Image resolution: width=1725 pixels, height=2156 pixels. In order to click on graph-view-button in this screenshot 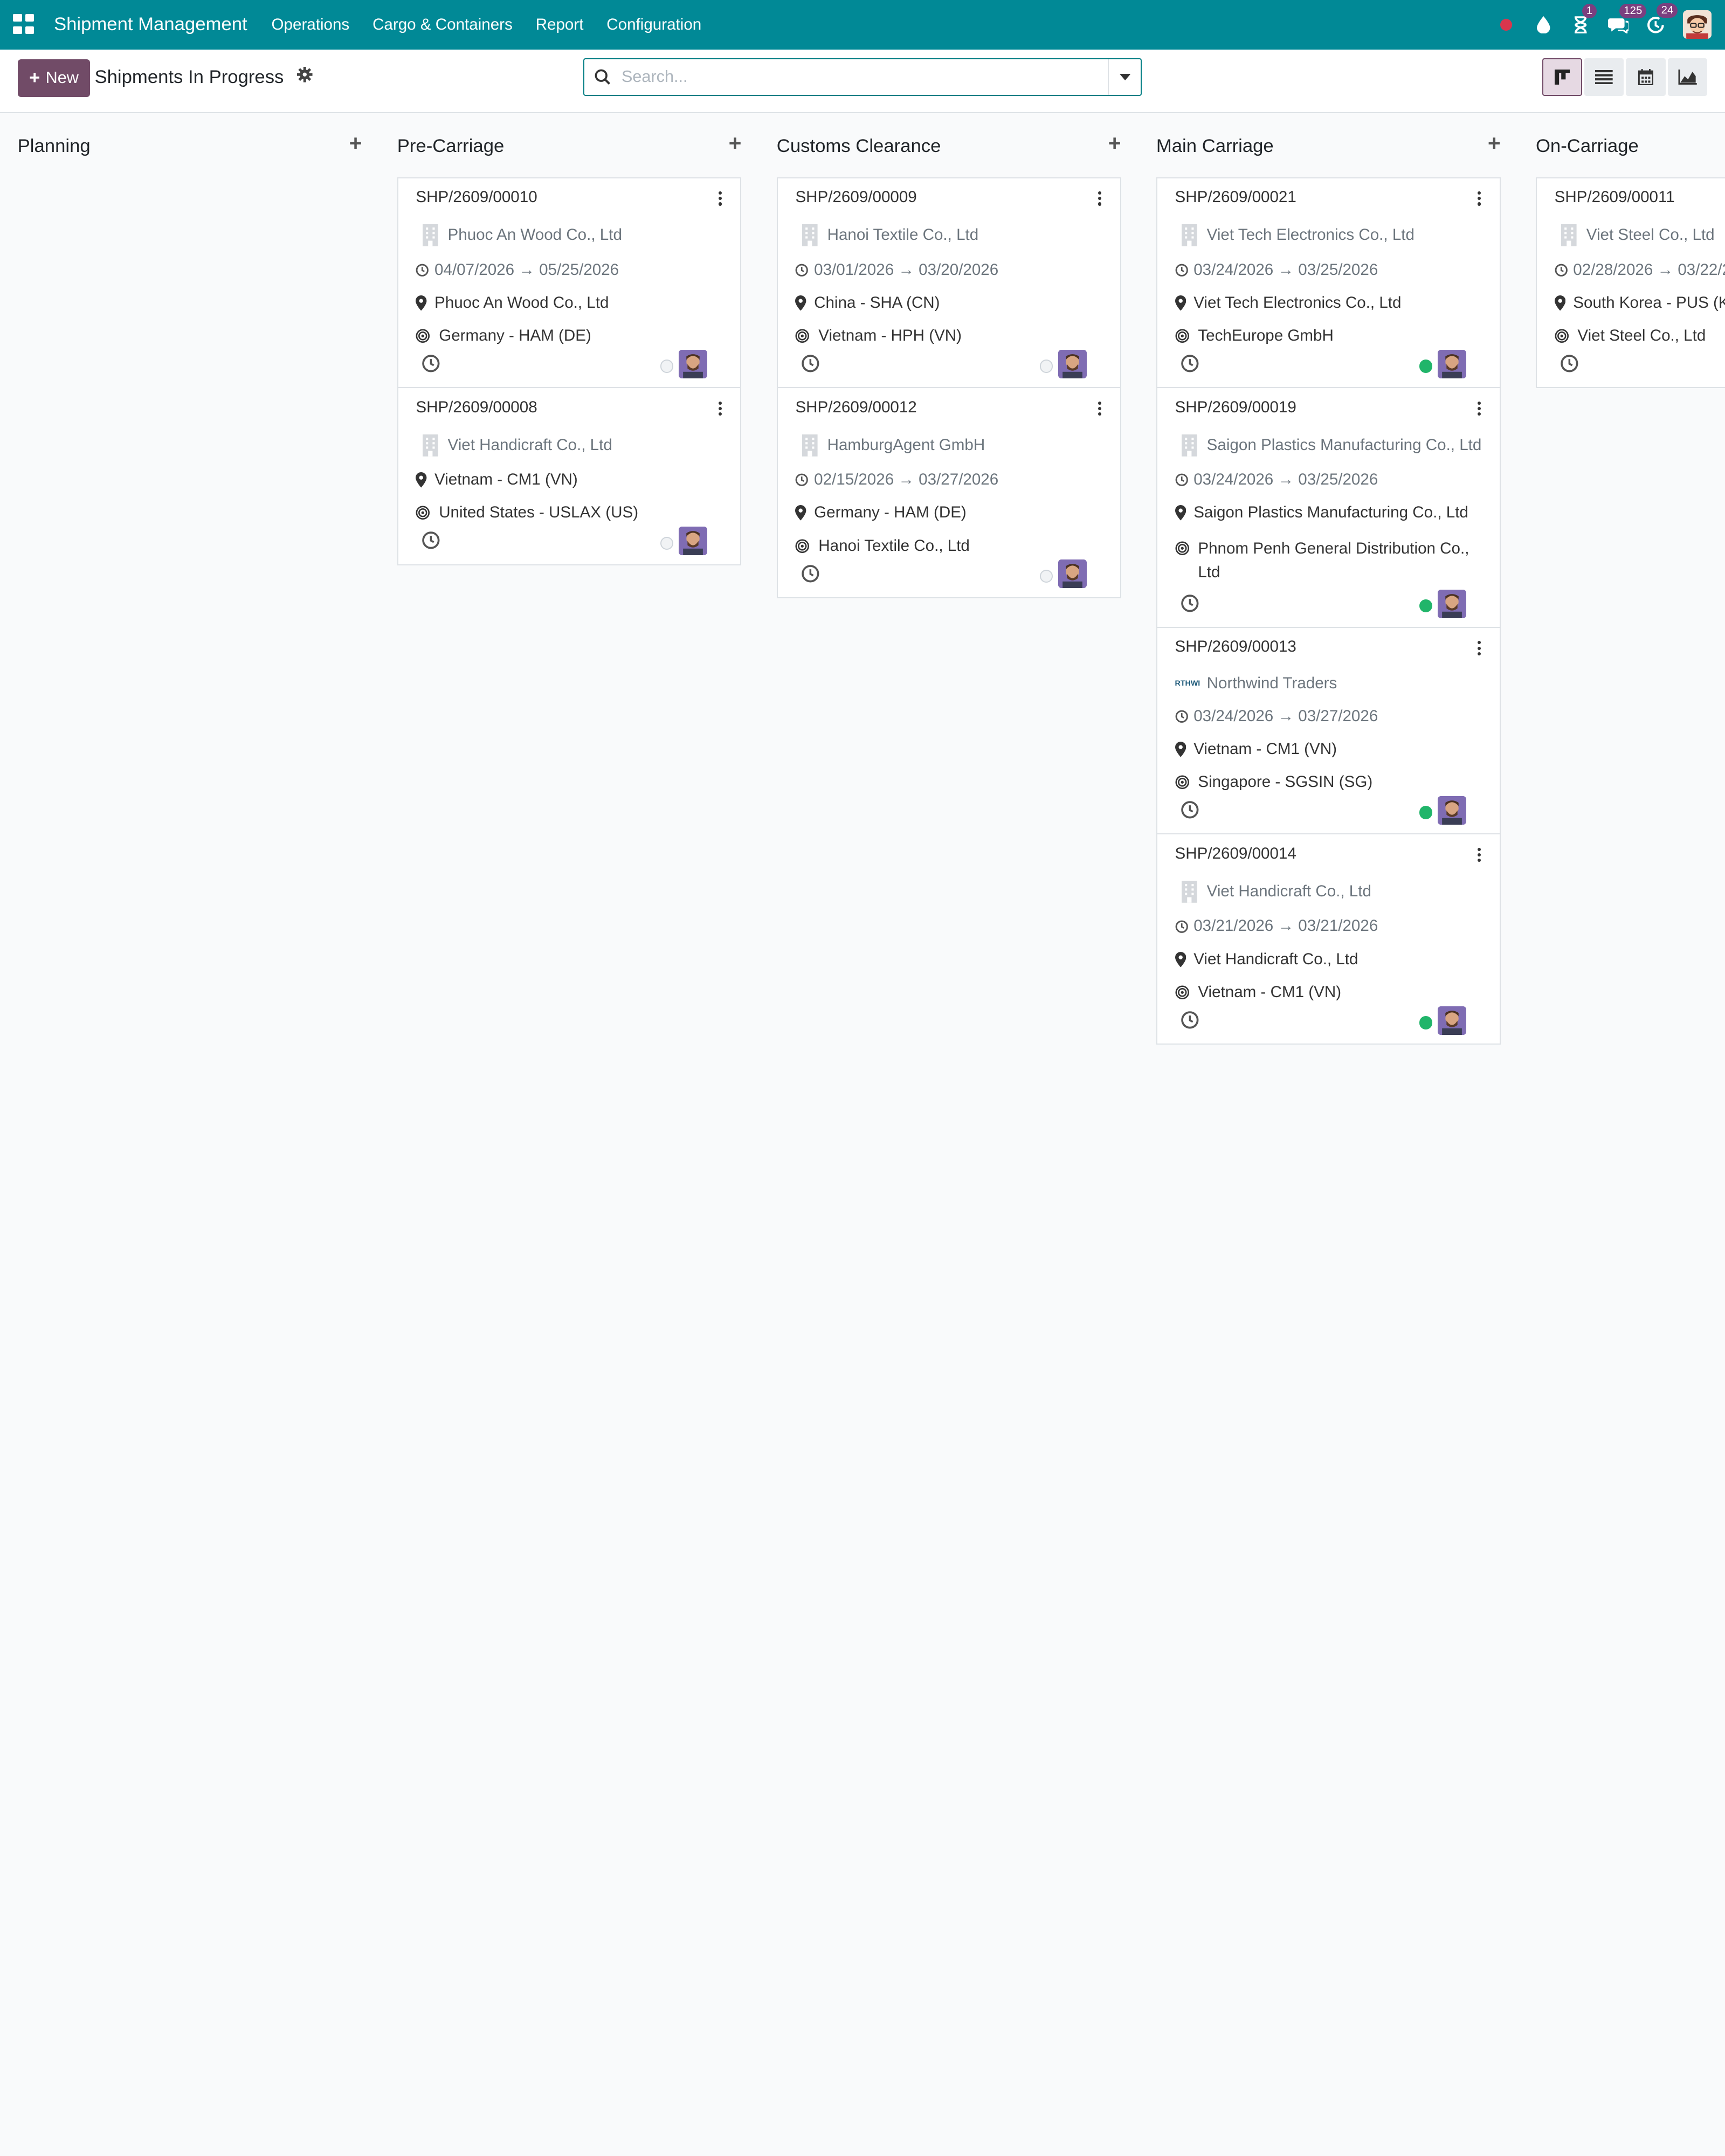, I will do `click(1687, 77)`.